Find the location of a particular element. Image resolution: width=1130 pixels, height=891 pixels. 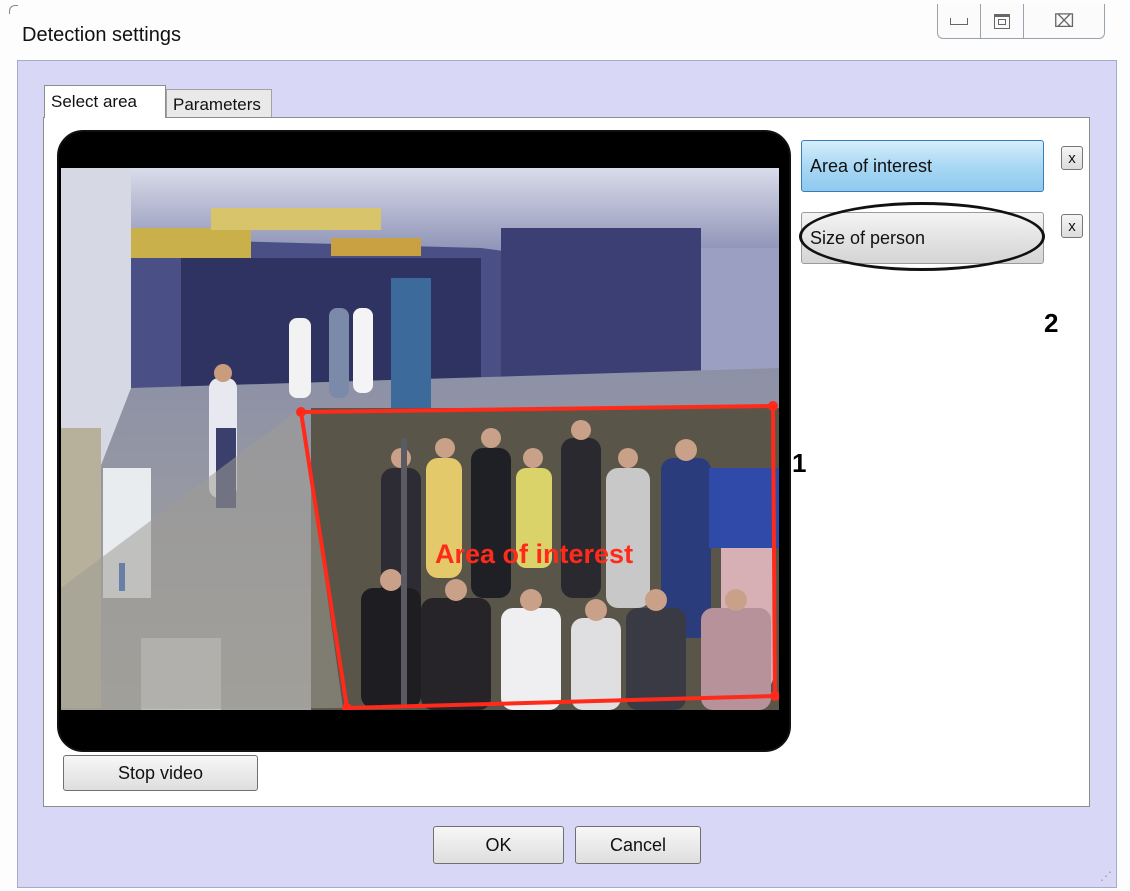

zone-button-size-of-person: Size of person is located at coordinates (922, 238).